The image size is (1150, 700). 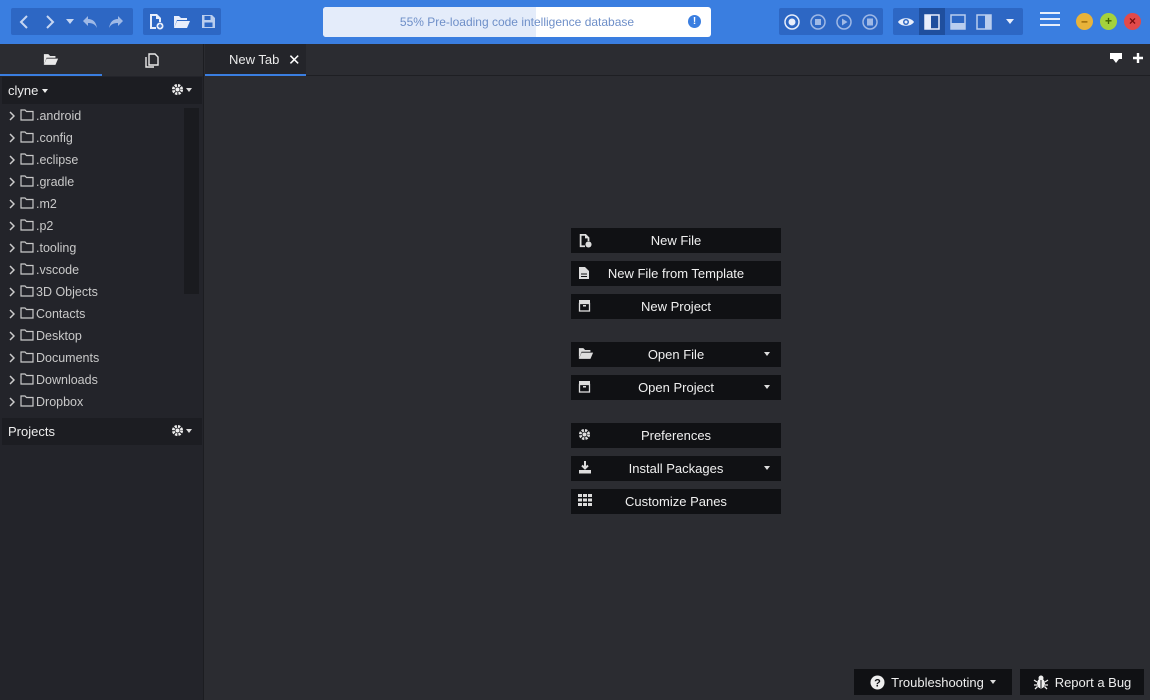 What do you see at coordinates (92, 116) in the screenshot?
I see `tree-item: .android` at bounding box center [92, 116].